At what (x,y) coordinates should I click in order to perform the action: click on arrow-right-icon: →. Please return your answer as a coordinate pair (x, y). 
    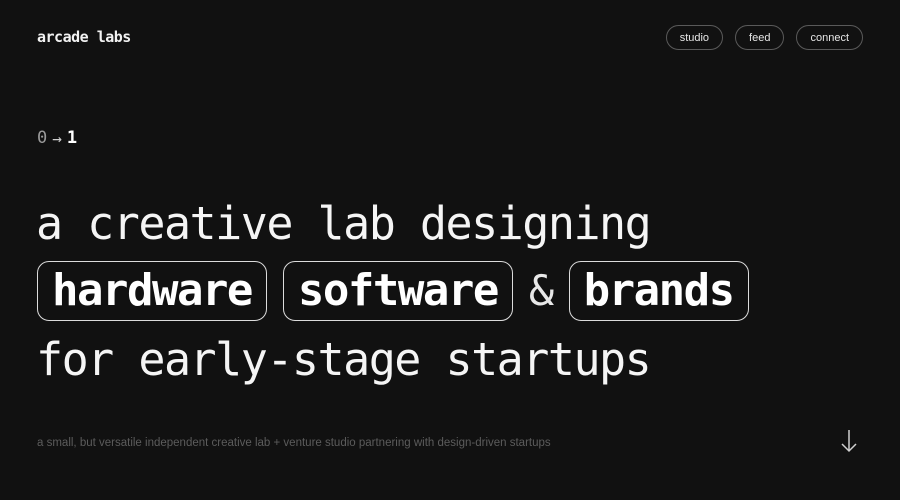
    Looking at the image, I should click on (57, 138).